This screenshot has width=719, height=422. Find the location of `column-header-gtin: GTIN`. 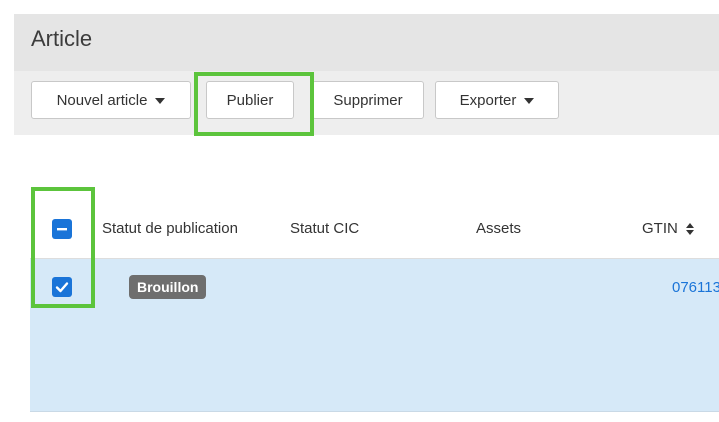

column-header-gtin: GTIN is located at coordinates (668, 228).